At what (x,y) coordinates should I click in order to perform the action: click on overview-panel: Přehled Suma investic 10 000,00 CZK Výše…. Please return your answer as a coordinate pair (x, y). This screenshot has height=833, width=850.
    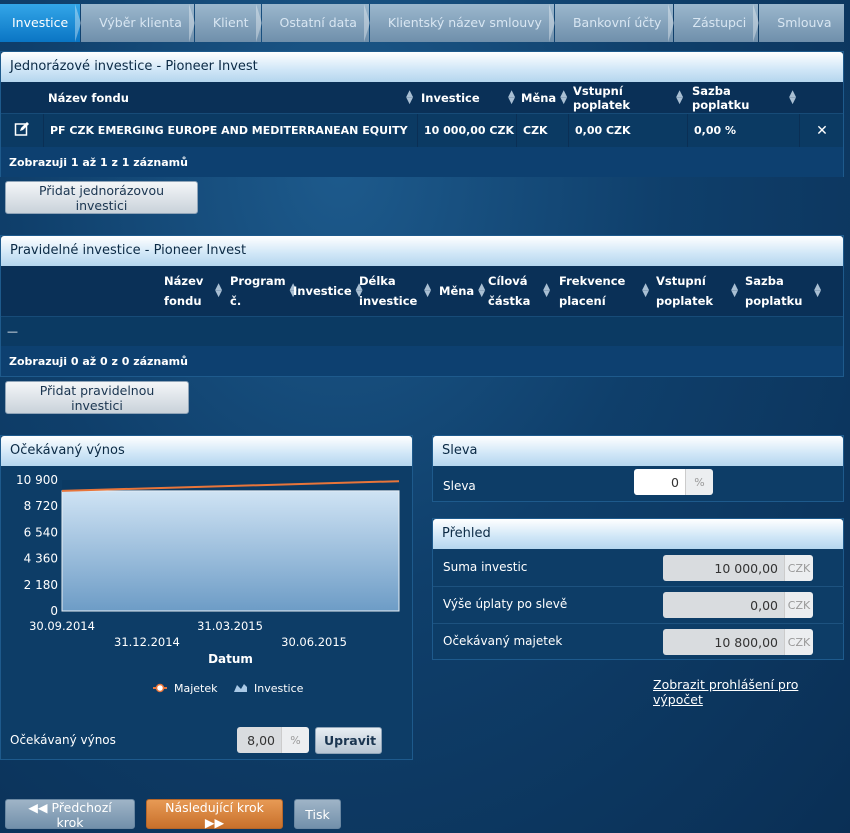
    Looking at the image, I should click on (638, 589).